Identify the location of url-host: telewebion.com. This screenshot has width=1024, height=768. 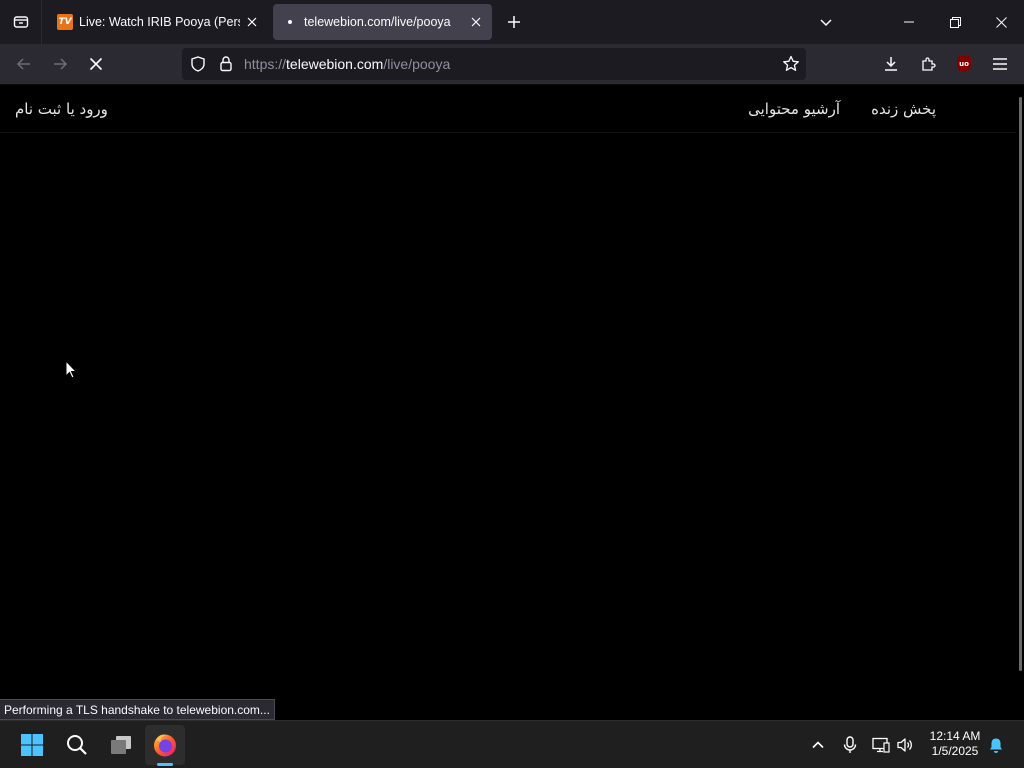
(335, 64).